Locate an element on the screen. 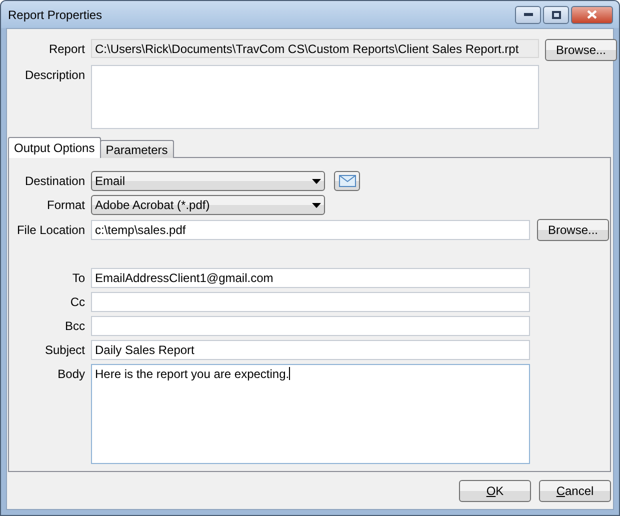 This screenshot has width=620, height=516. maximize-icon is located at coordinates (556, 14).